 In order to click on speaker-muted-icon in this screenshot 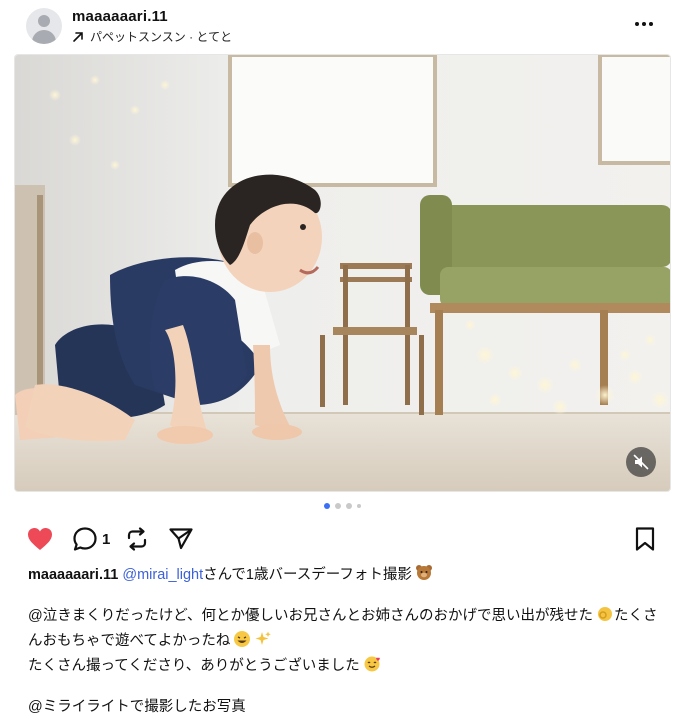, I will do `click(641, 462)`.